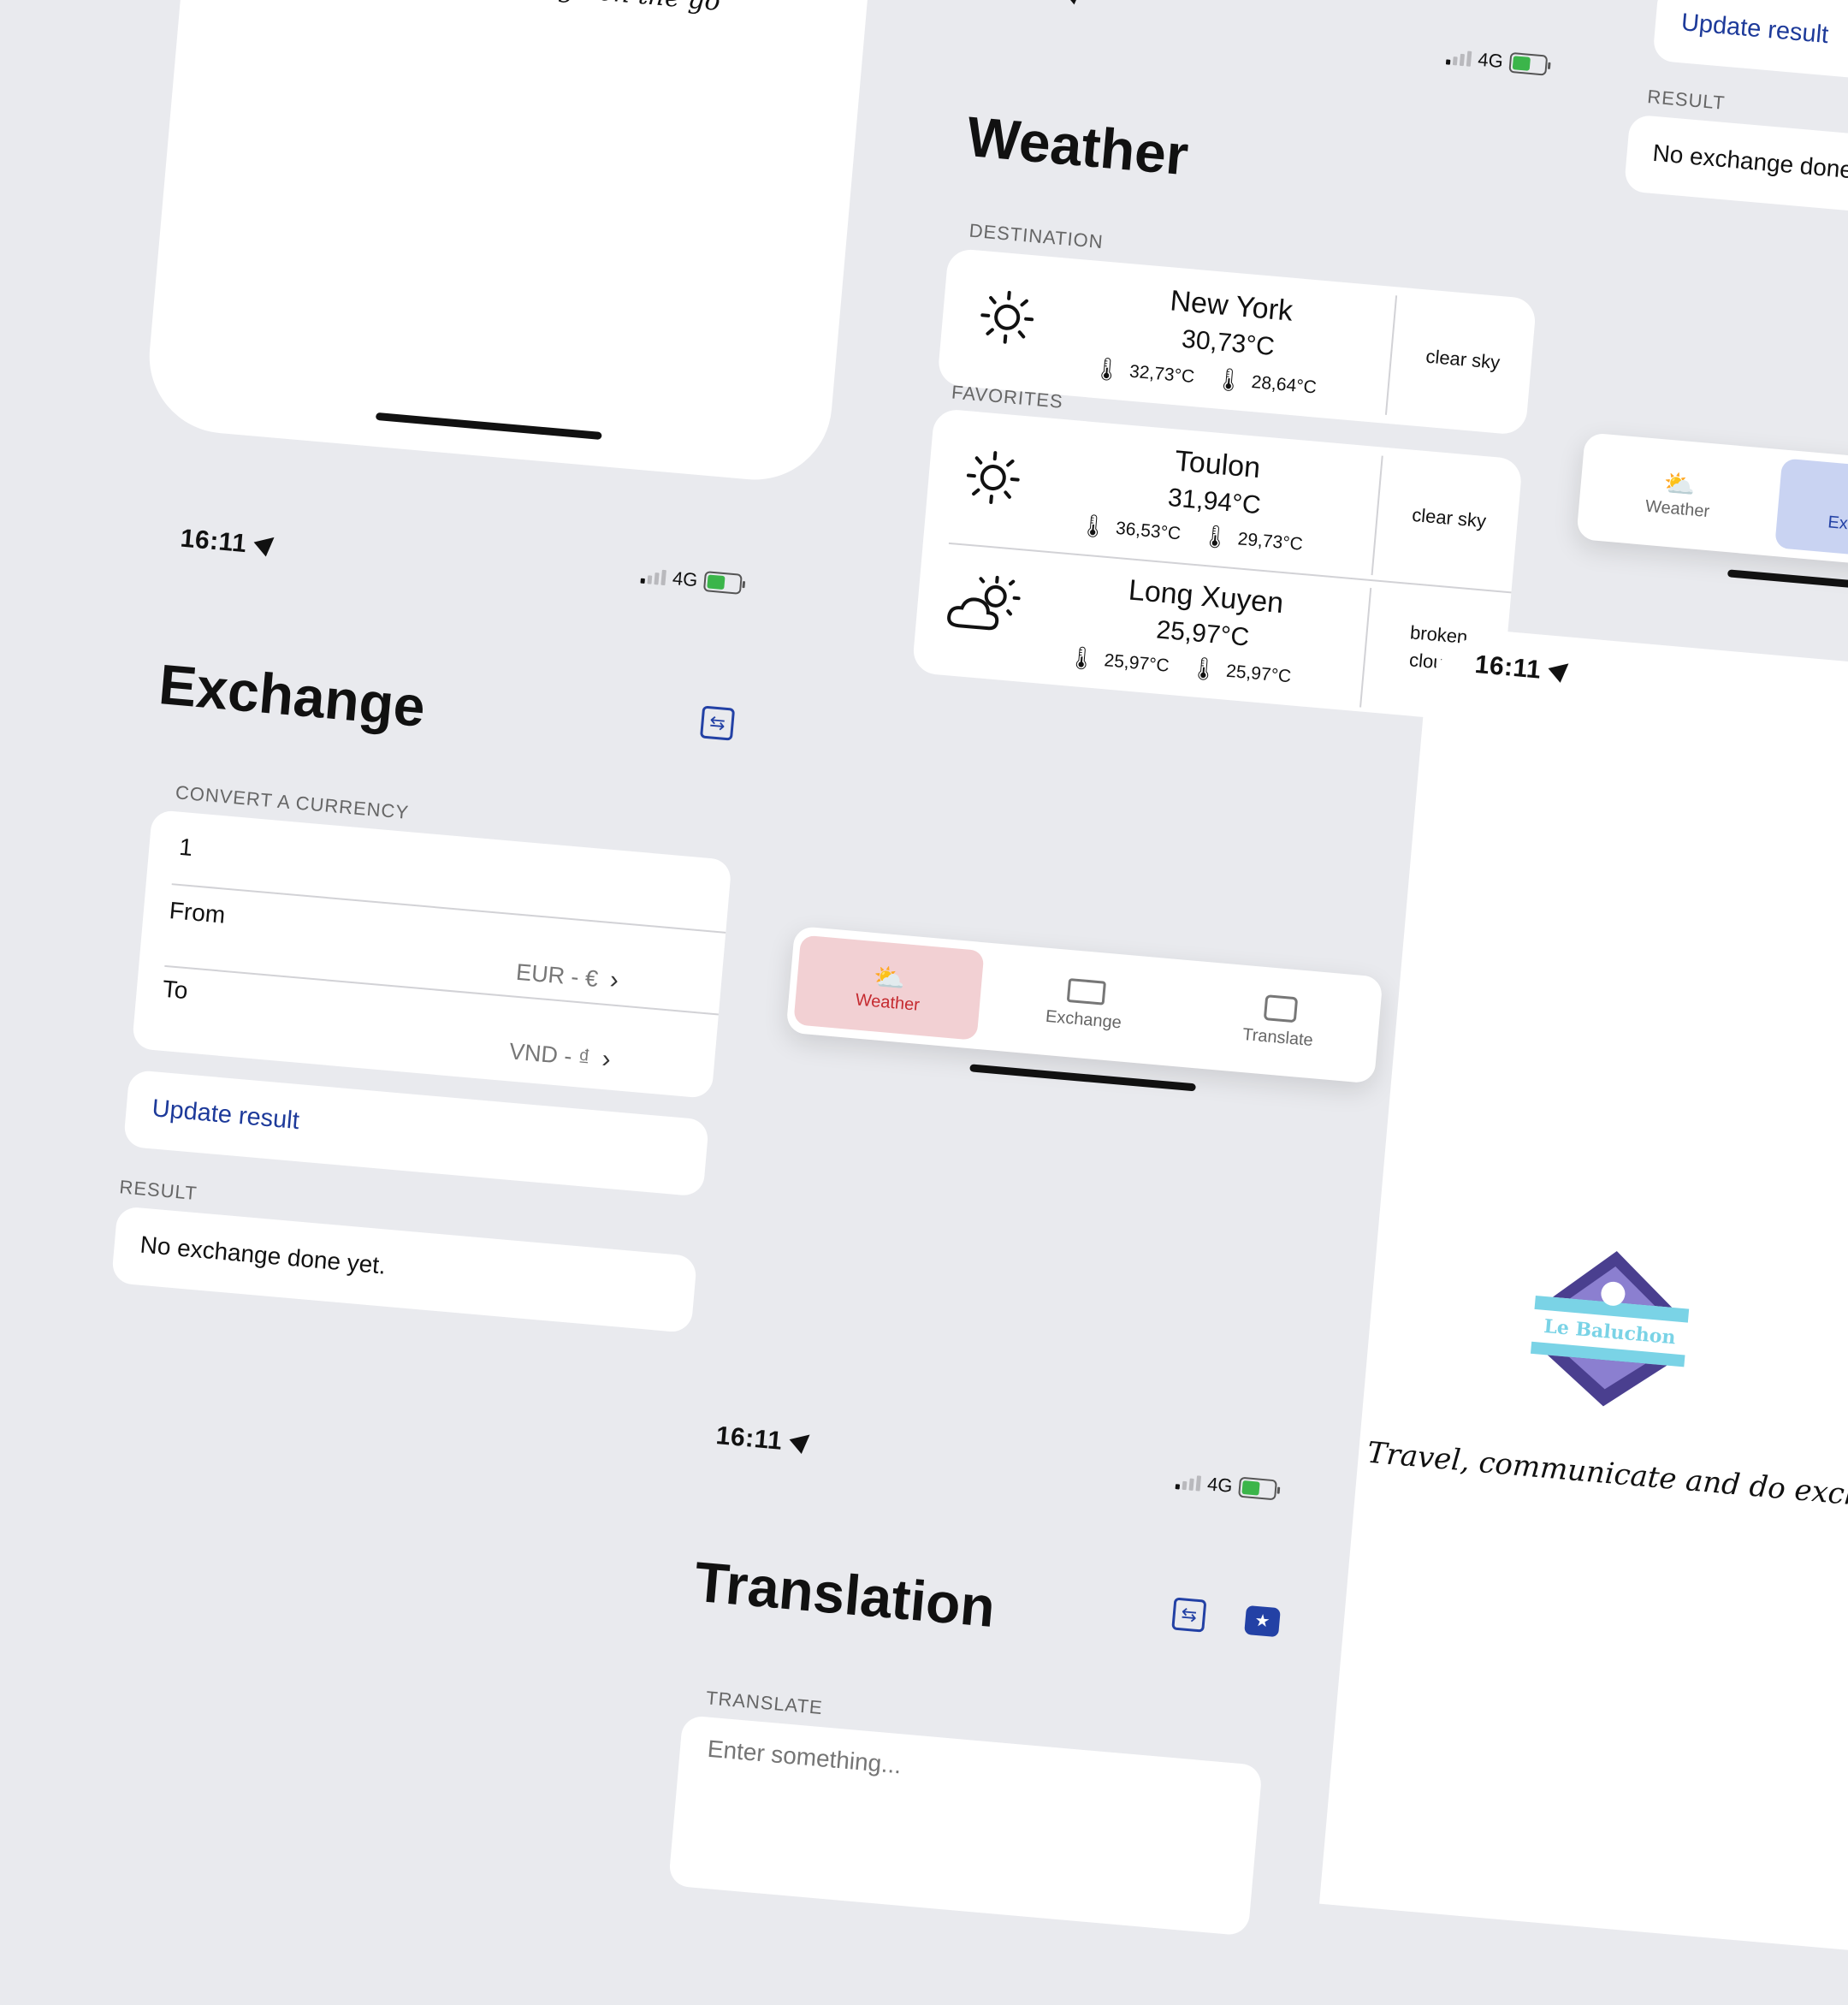 This screenshot has height=2005, width=1848. I want to click on tab-bar-right: ⛅ Weather Exchange, so click(1712, 502).